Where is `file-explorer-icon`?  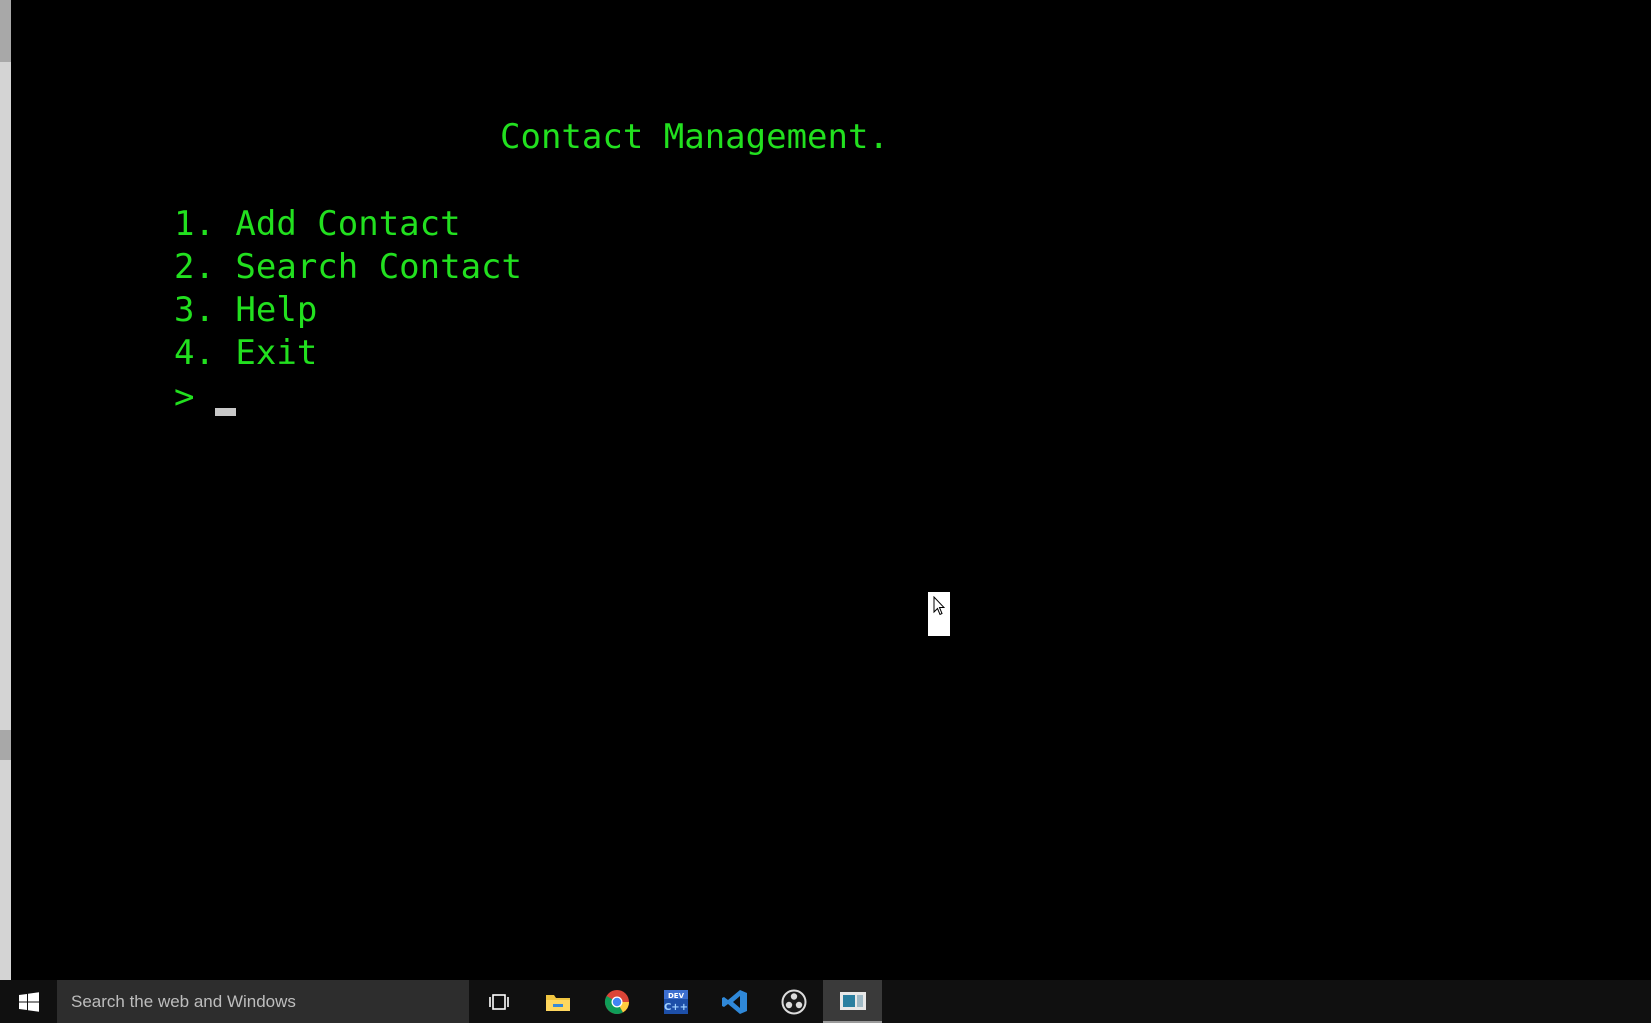 file-explorer-icon is located at coordinates (557, 1001).